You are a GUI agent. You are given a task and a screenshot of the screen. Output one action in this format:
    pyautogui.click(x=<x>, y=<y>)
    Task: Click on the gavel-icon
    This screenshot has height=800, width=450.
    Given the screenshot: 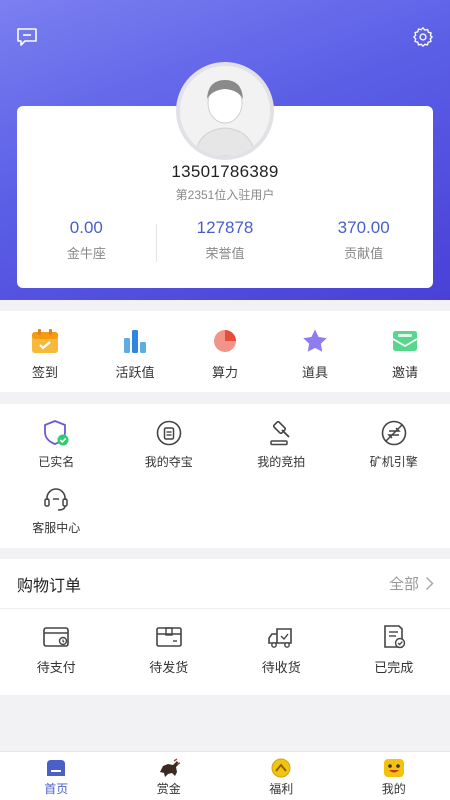 What is the action you would take?
    pyautogui.click(x=280, y=433)
    